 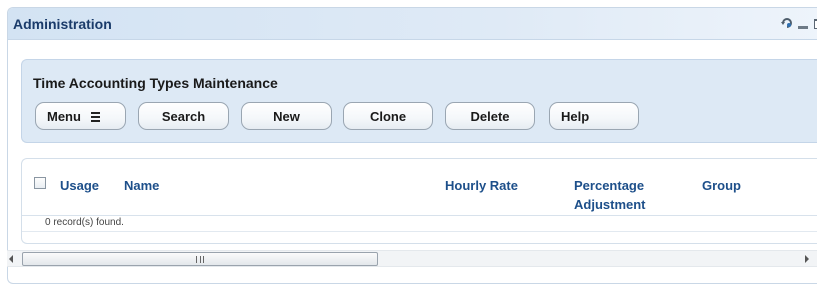 What do you see at coordinates (40, 183) in the screenshot?
I see `select-all-checkbox` at bounding box center [40, 183].